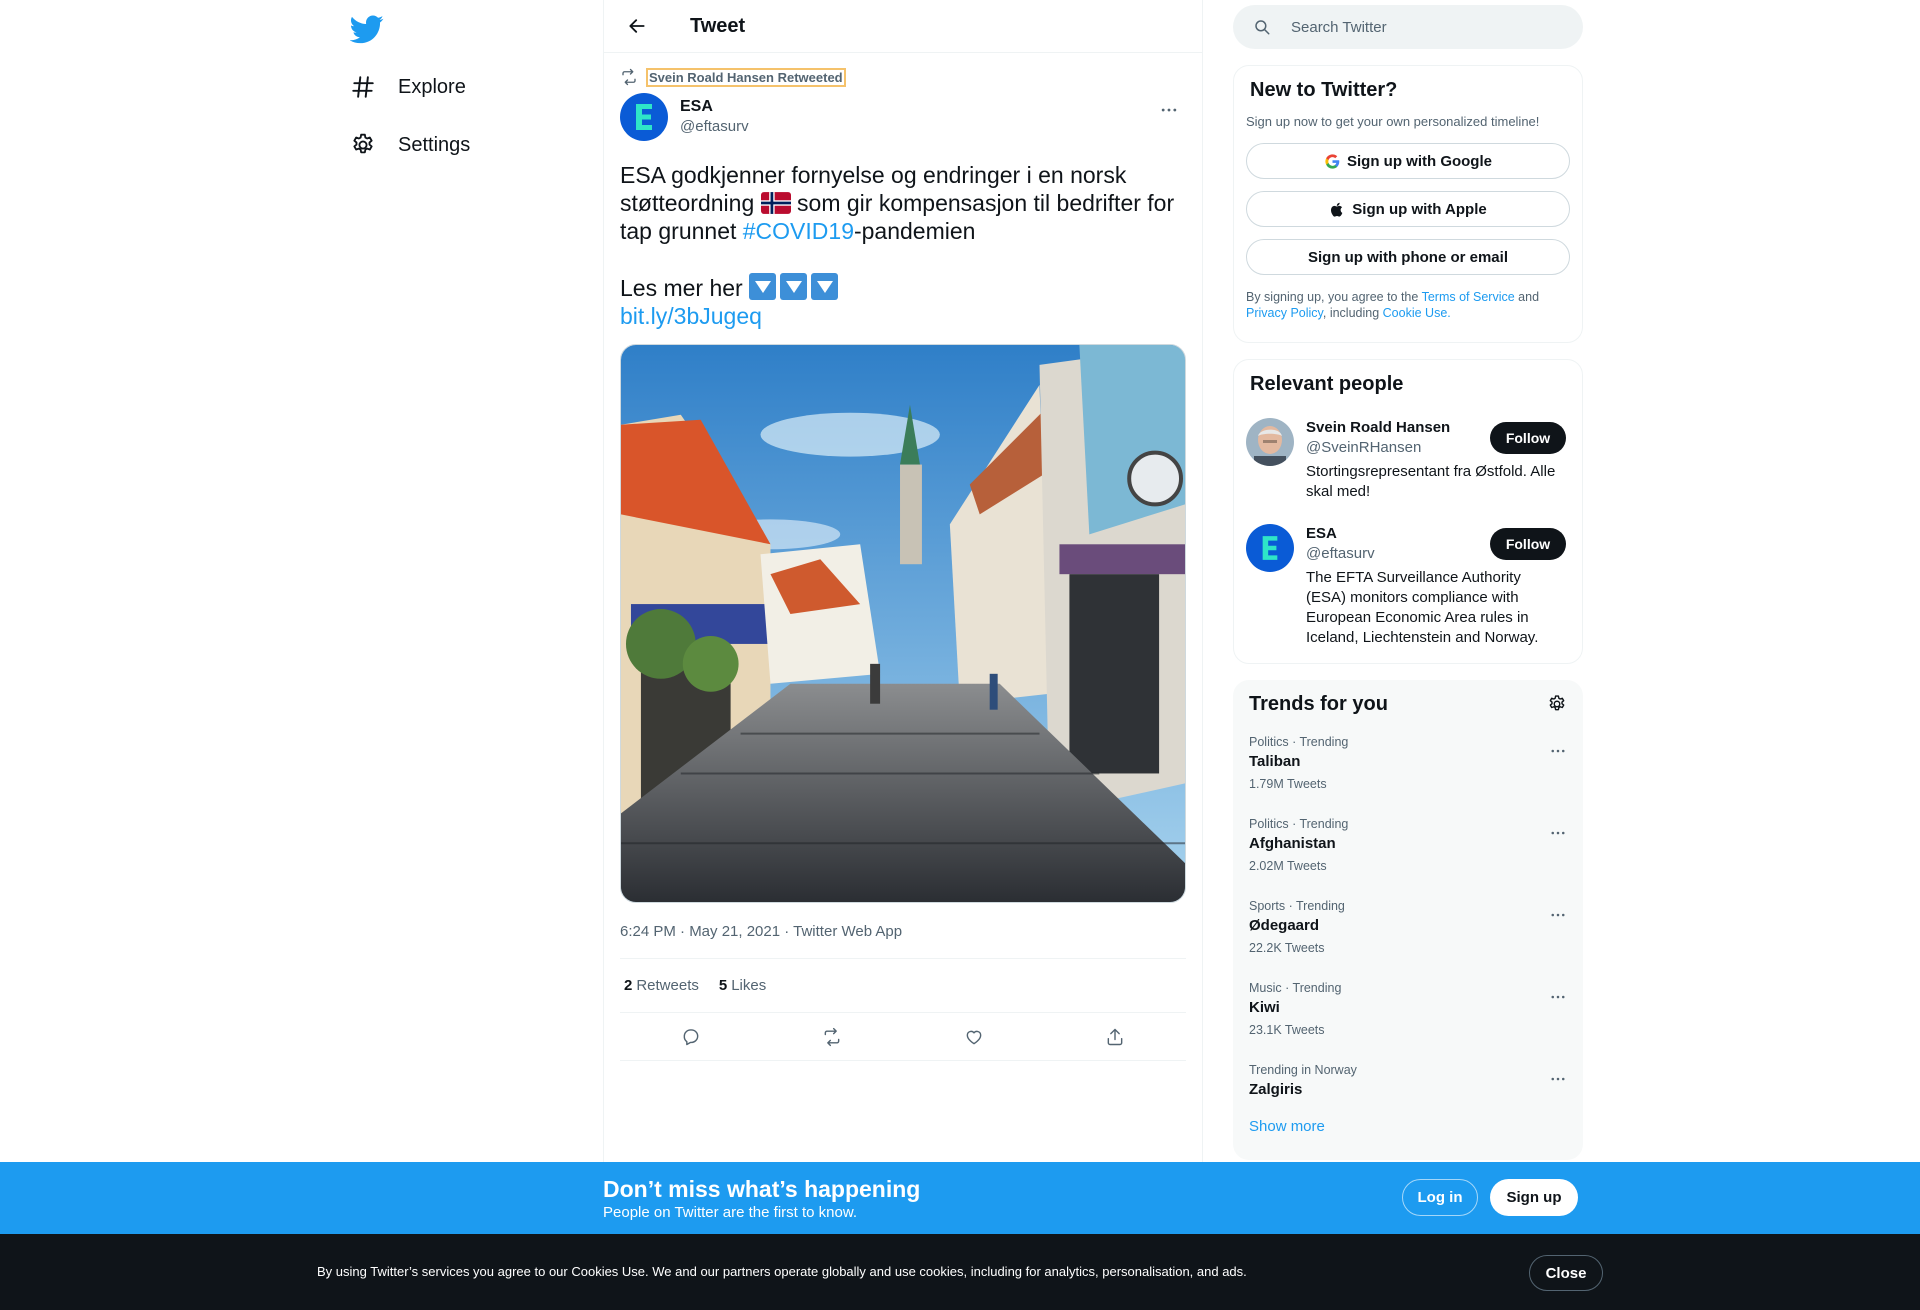  What do you see at coordinates (1408, 1003) in the screenshot?
I see `trend-item: Music · Trending Kiwi 23.1K Tweets` at bounding box center [1408, 1003].